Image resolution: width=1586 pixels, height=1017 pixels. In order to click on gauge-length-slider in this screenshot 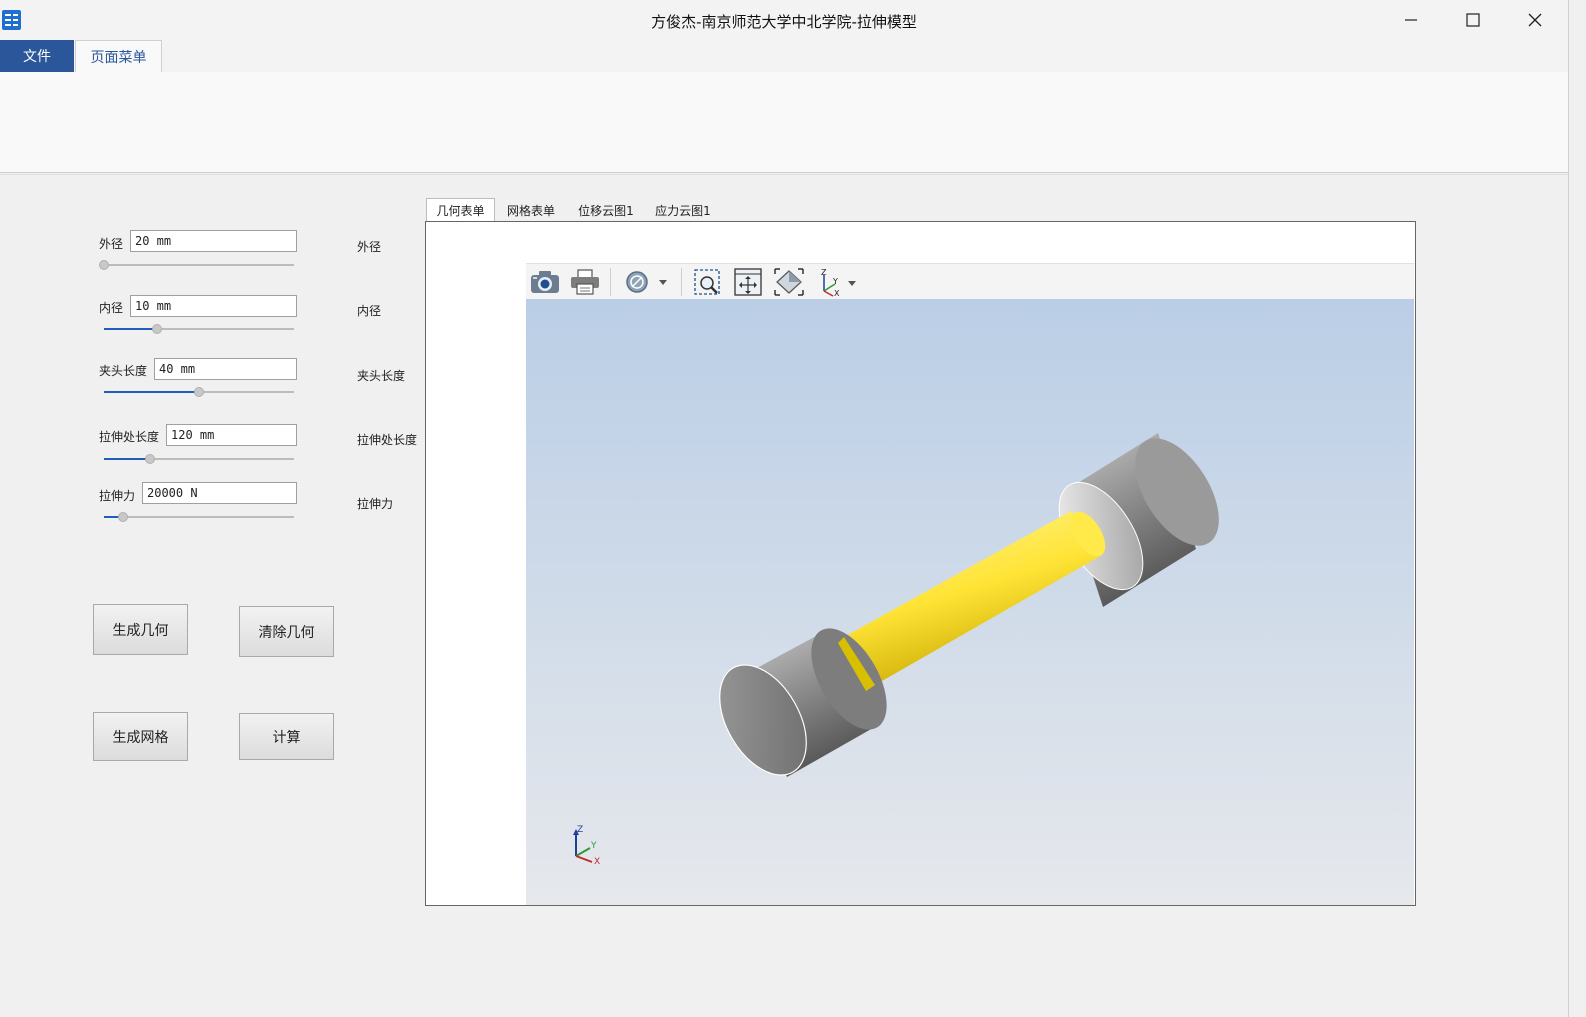, I will do `click(199, 459)`.